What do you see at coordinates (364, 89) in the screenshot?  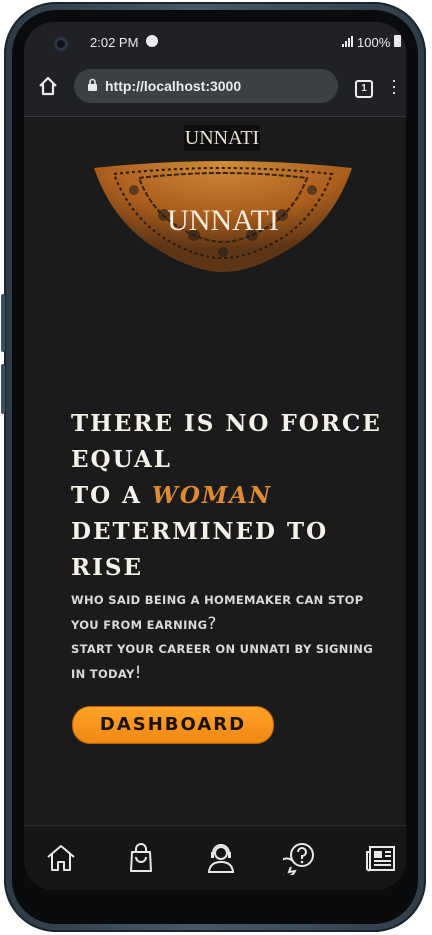 I see `tab-switcher-button: 1` at bounding box center [364, 89].